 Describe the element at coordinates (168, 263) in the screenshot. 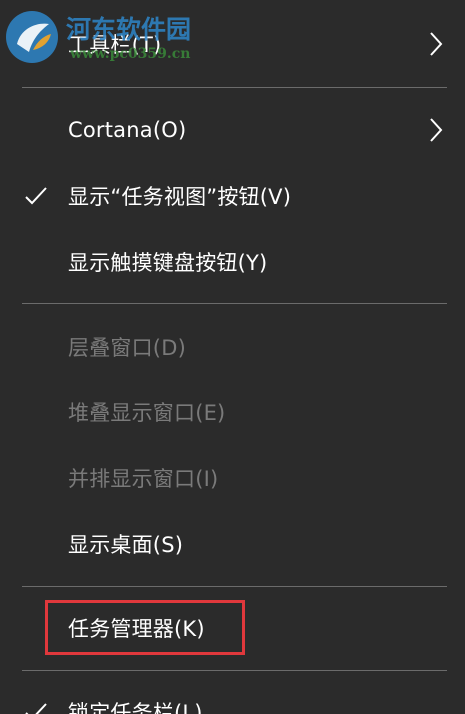

I see `menu-item-label: 显示触摸键盘按钮(Y)` at that location.